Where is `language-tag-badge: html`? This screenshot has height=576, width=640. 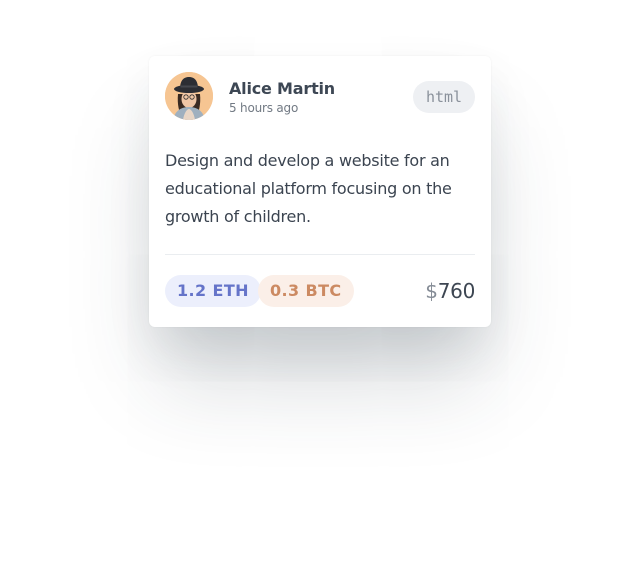
language-tag-badge: html is located at coordinates (444, 97).